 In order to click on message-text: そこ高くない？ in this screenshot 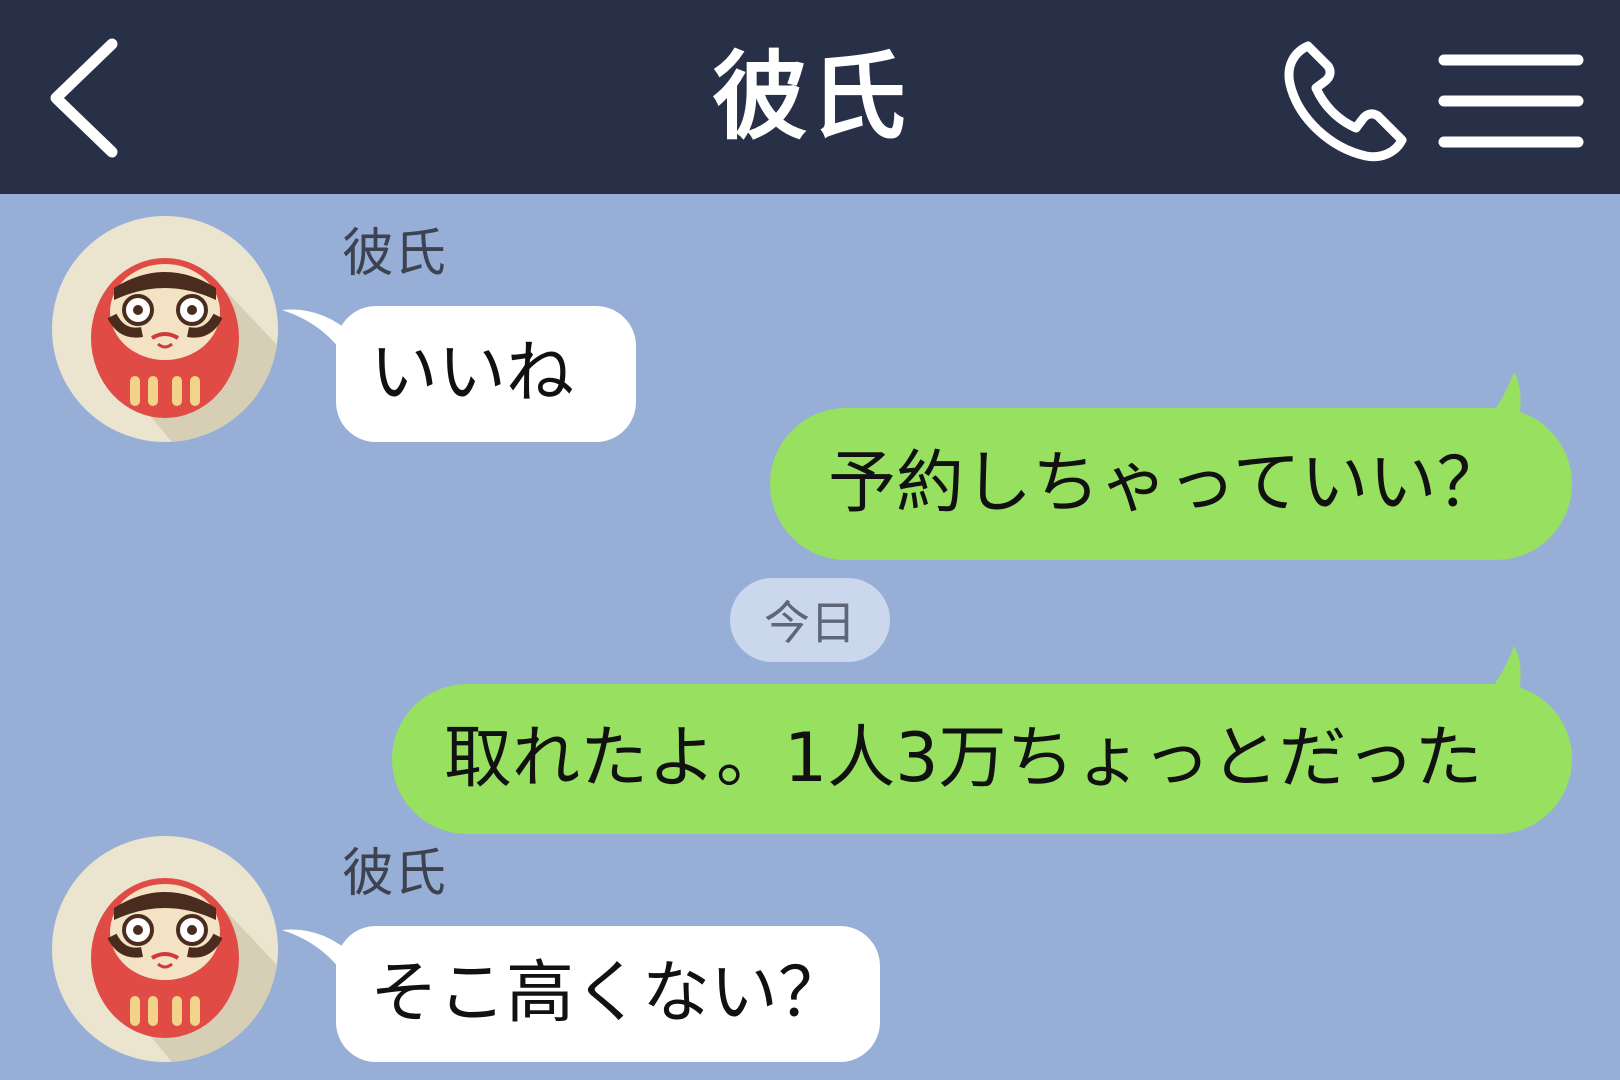, I will do `click(608, 993)`.